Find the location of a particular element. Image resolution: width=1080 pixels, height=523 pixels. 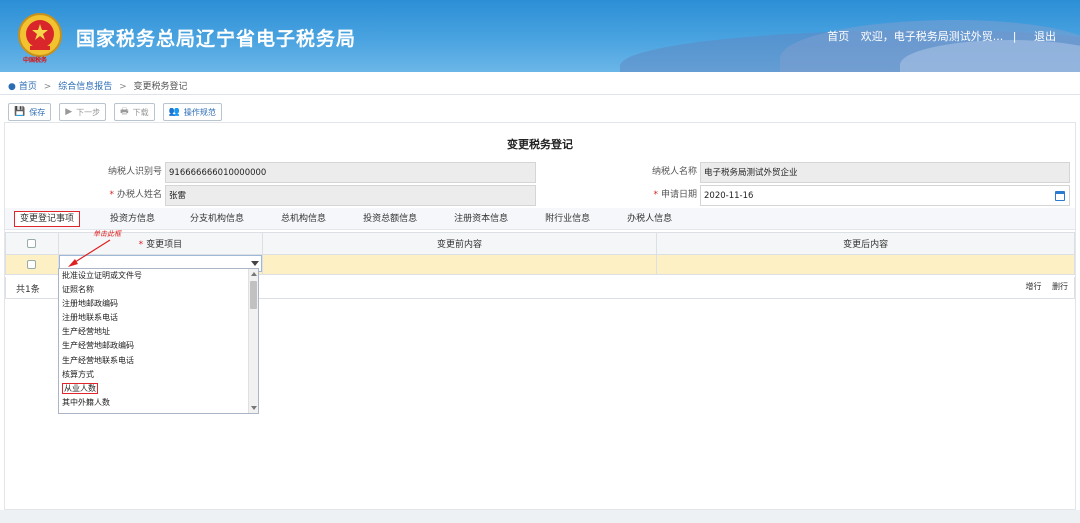

guide-button: 👥 操作规范 is located at coordinates (192, 112).